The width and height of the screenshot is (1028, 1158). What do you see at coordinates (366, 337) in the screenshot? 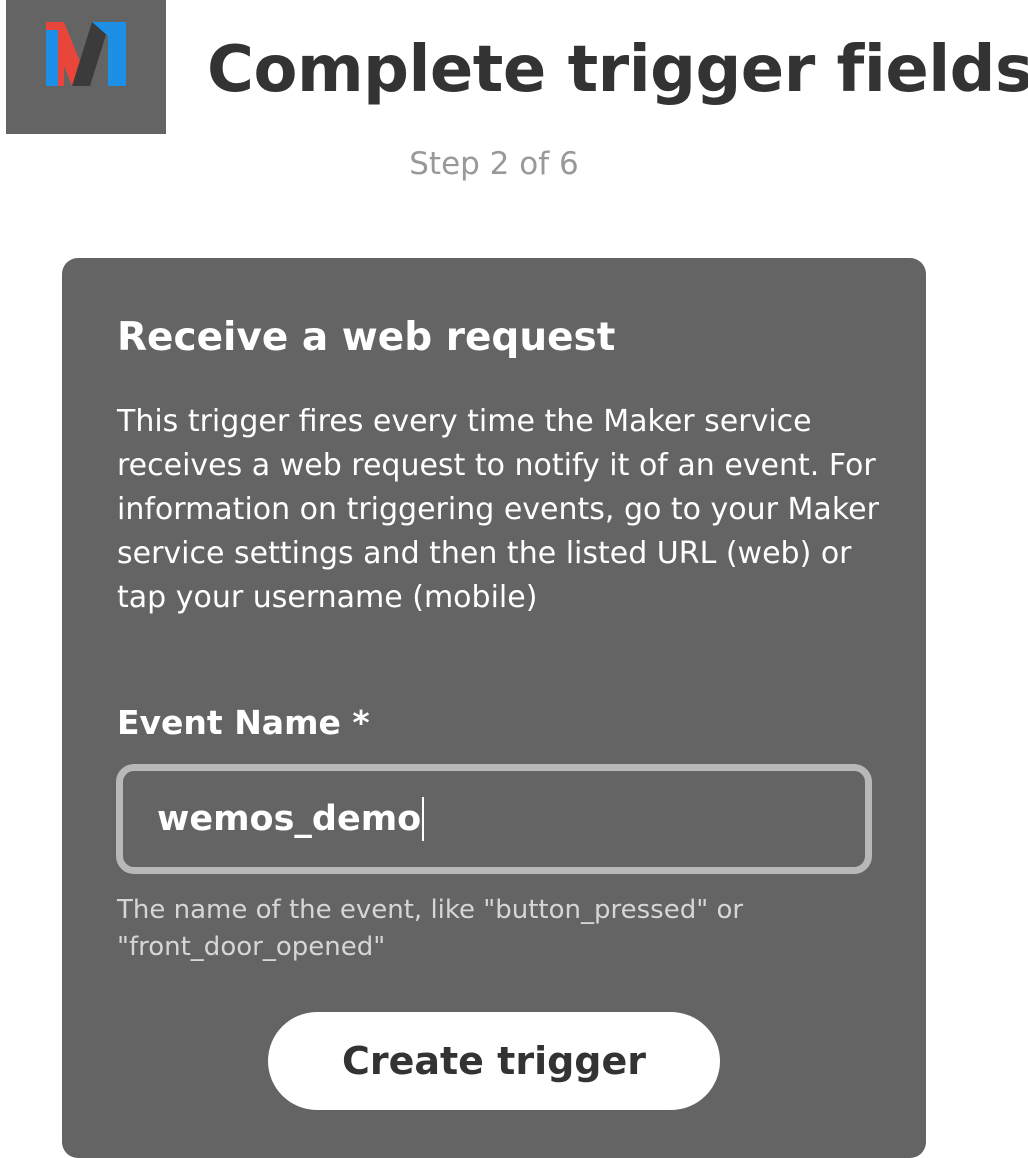
I see `trigger-title: Receive a web request` at bounding box center [366, 337].